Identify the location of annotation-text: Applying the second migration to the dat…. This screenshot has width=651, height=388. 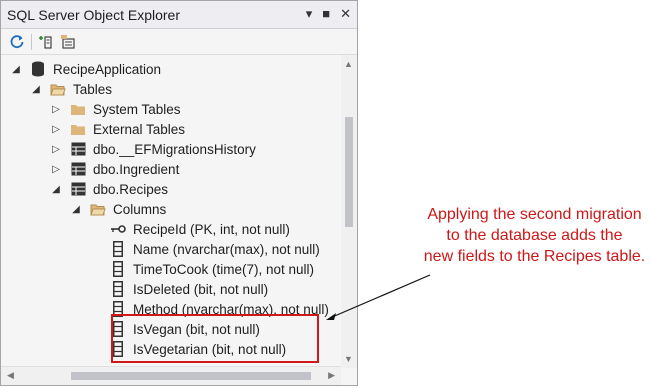
(534, 235).